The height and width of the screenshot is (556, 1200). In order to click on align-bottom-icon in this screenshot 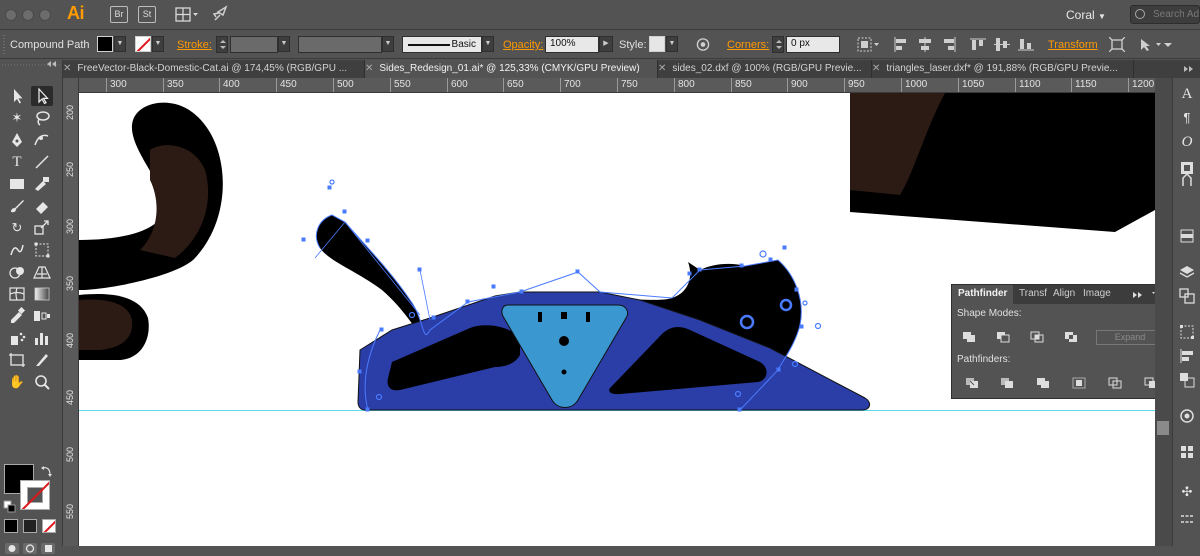, I will do `click(1026, 44)`.